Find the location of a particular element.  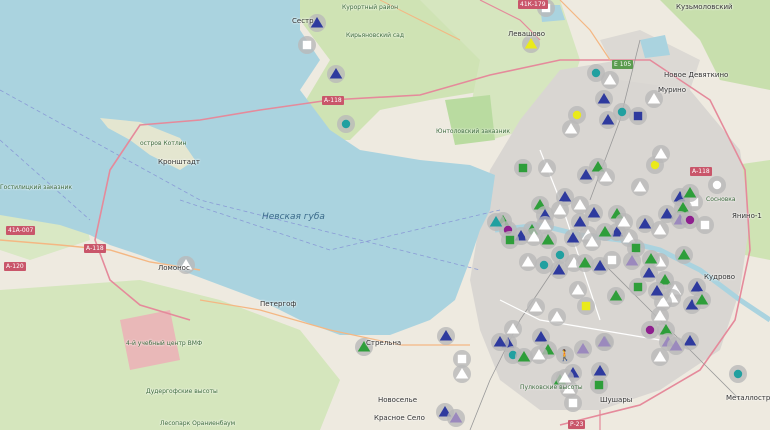

map-marker-blue-square is located at coordinates (638, 116).